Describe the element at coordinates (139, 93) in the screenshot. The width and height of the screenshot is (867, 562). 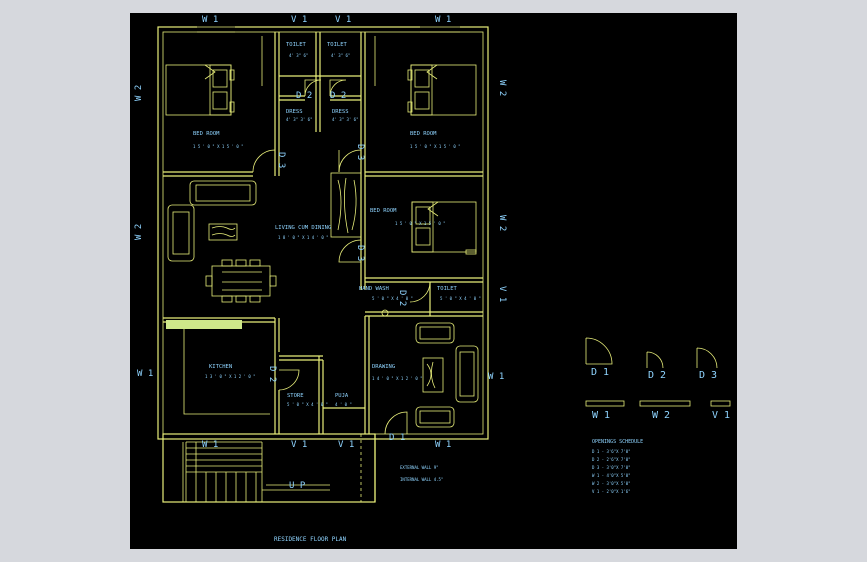
I see `tag-w2-left-a: W 2` at that location.